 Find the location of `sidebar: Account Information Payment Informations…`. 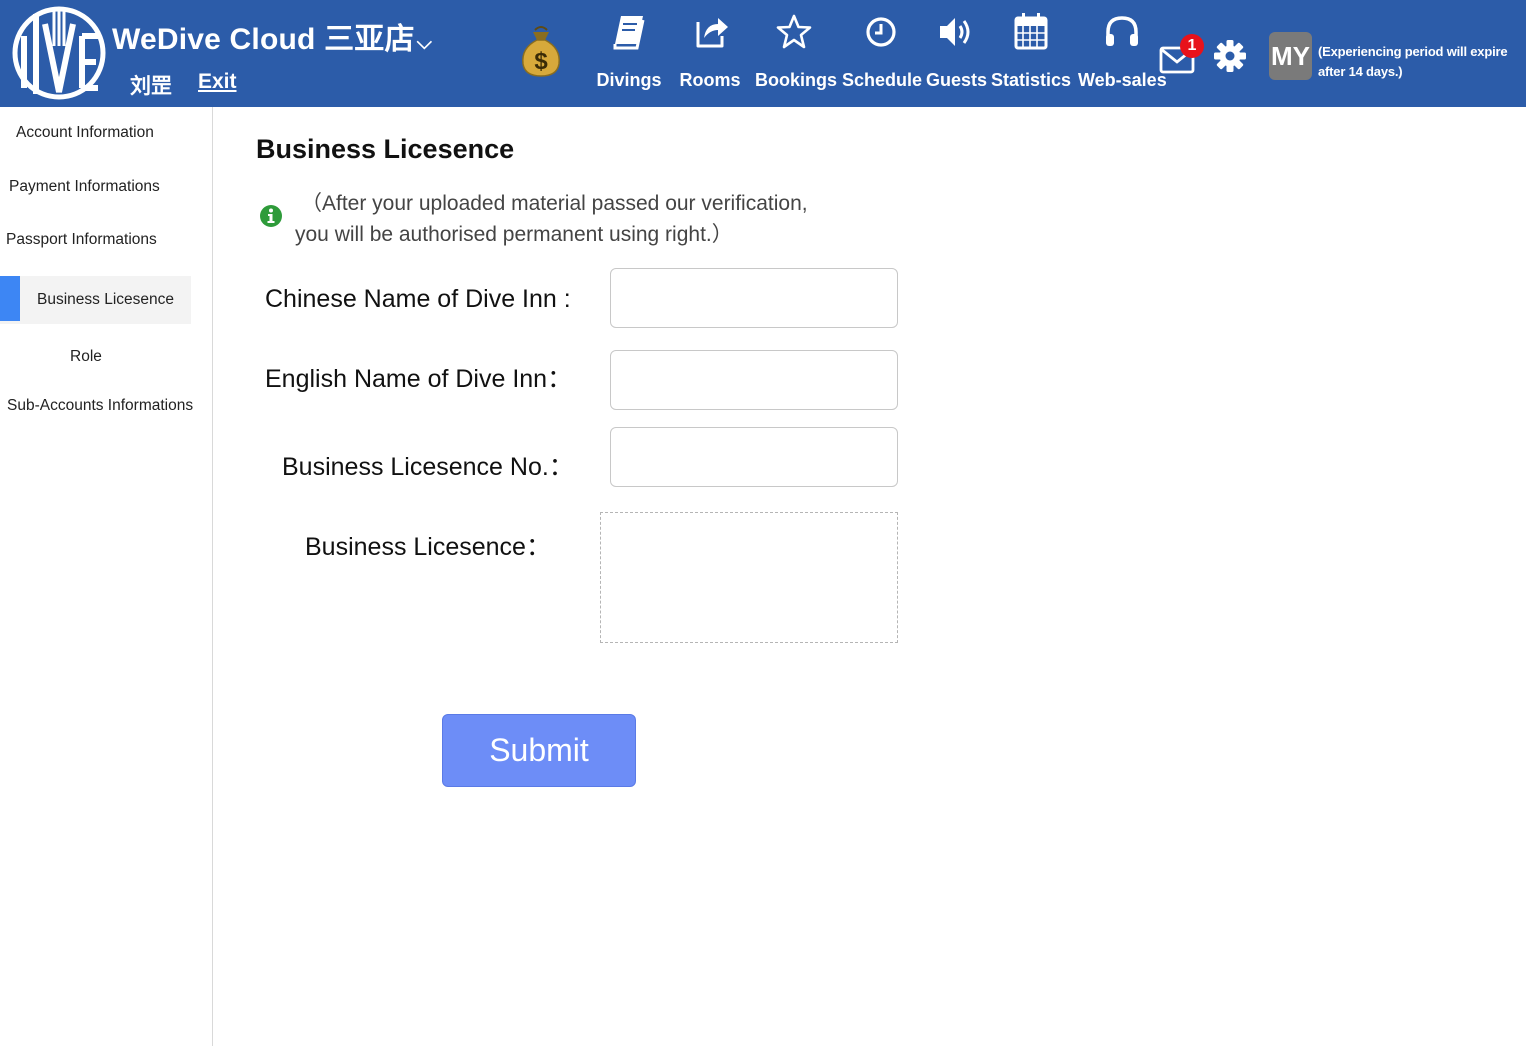

sidebar: Account Information Payment Informations… is located at coordinates (106, 576).